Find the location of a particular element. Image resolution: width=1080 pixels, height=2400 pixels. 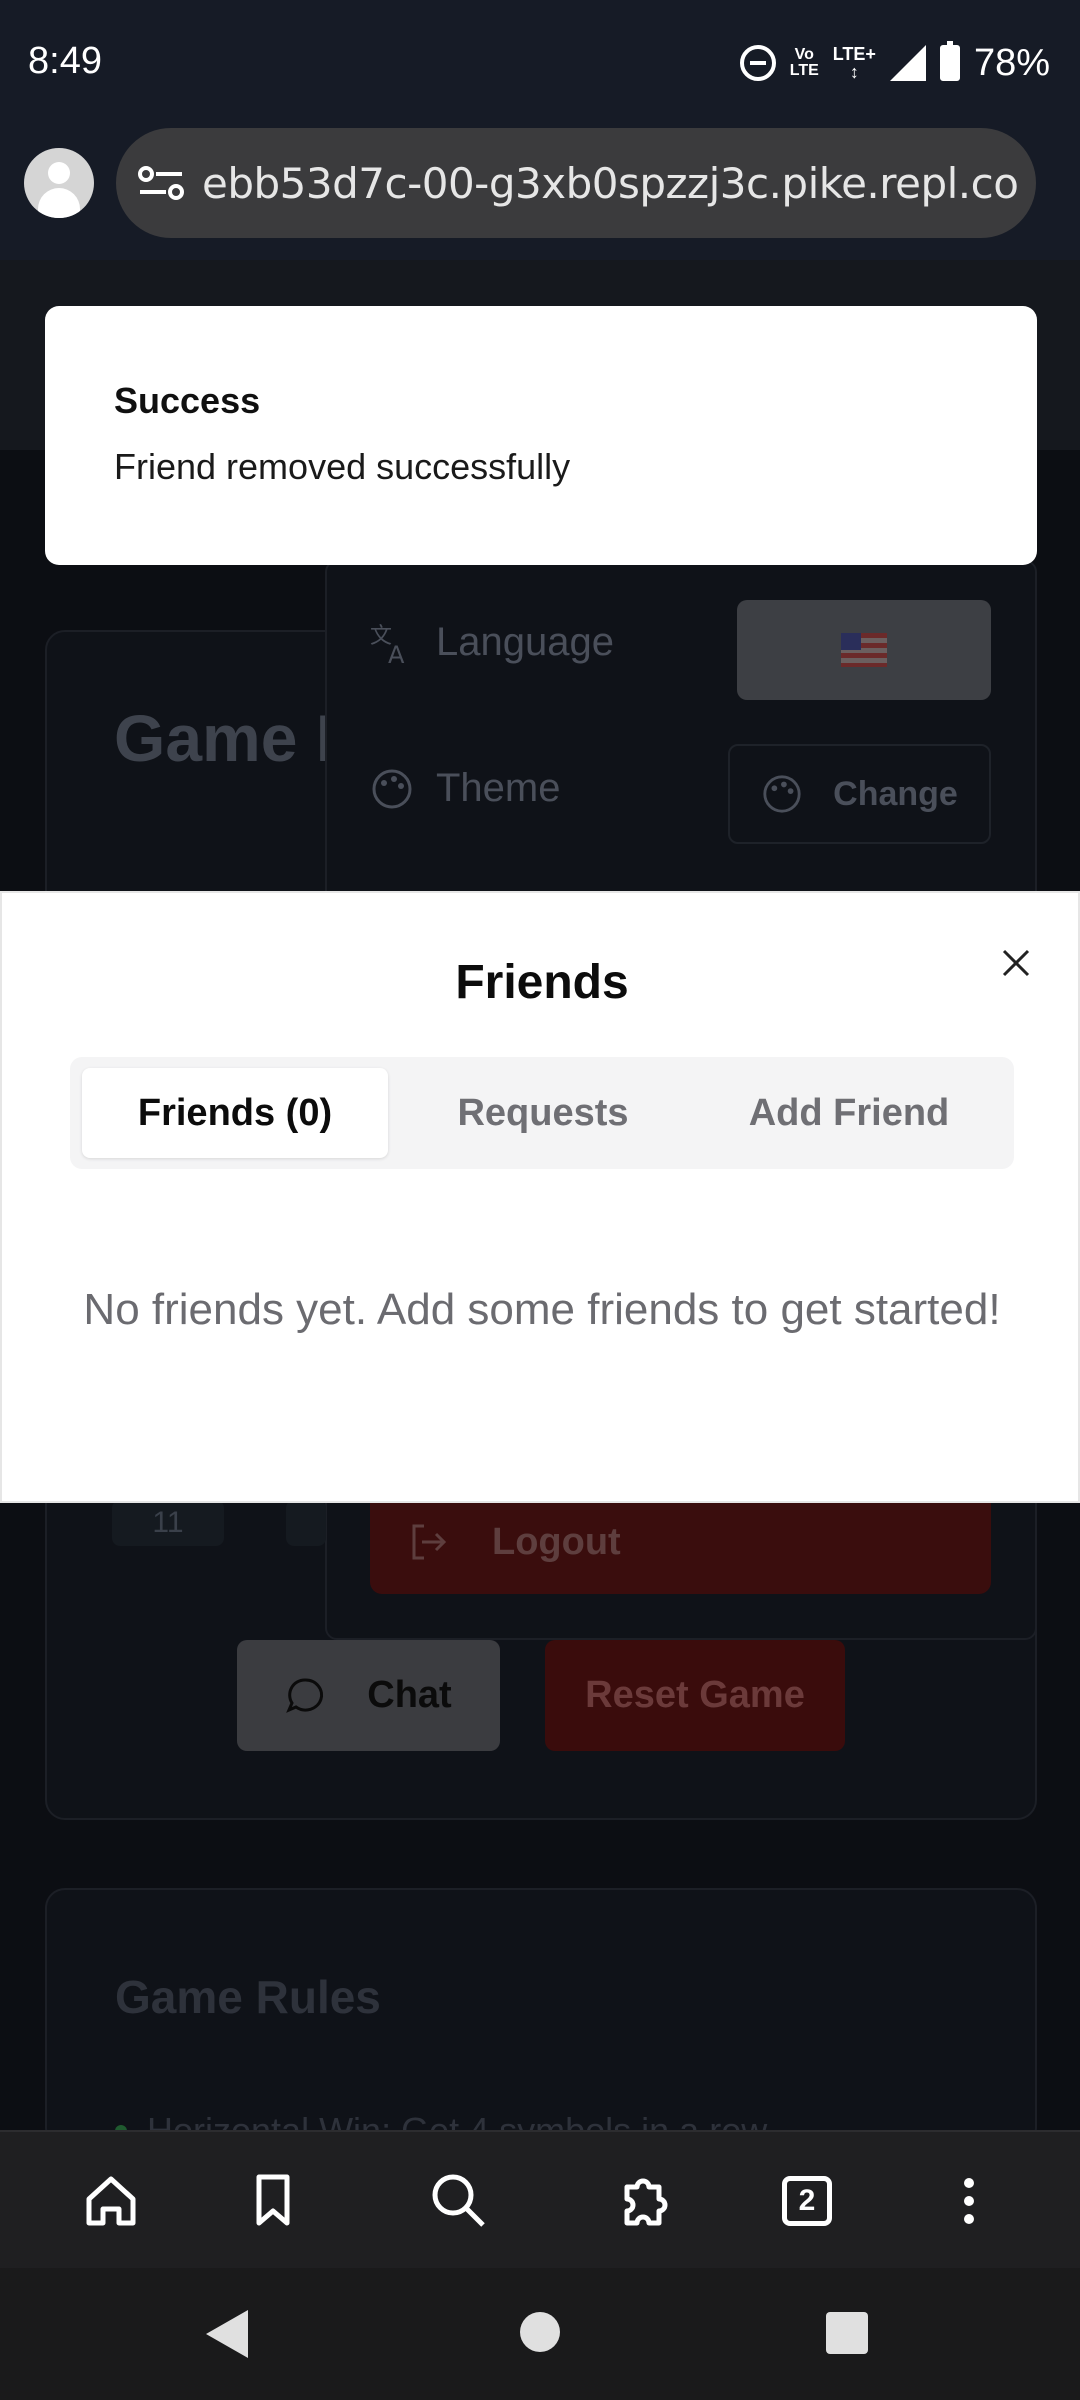

battery-percent: 78% is located at coordinates (1011, 62).